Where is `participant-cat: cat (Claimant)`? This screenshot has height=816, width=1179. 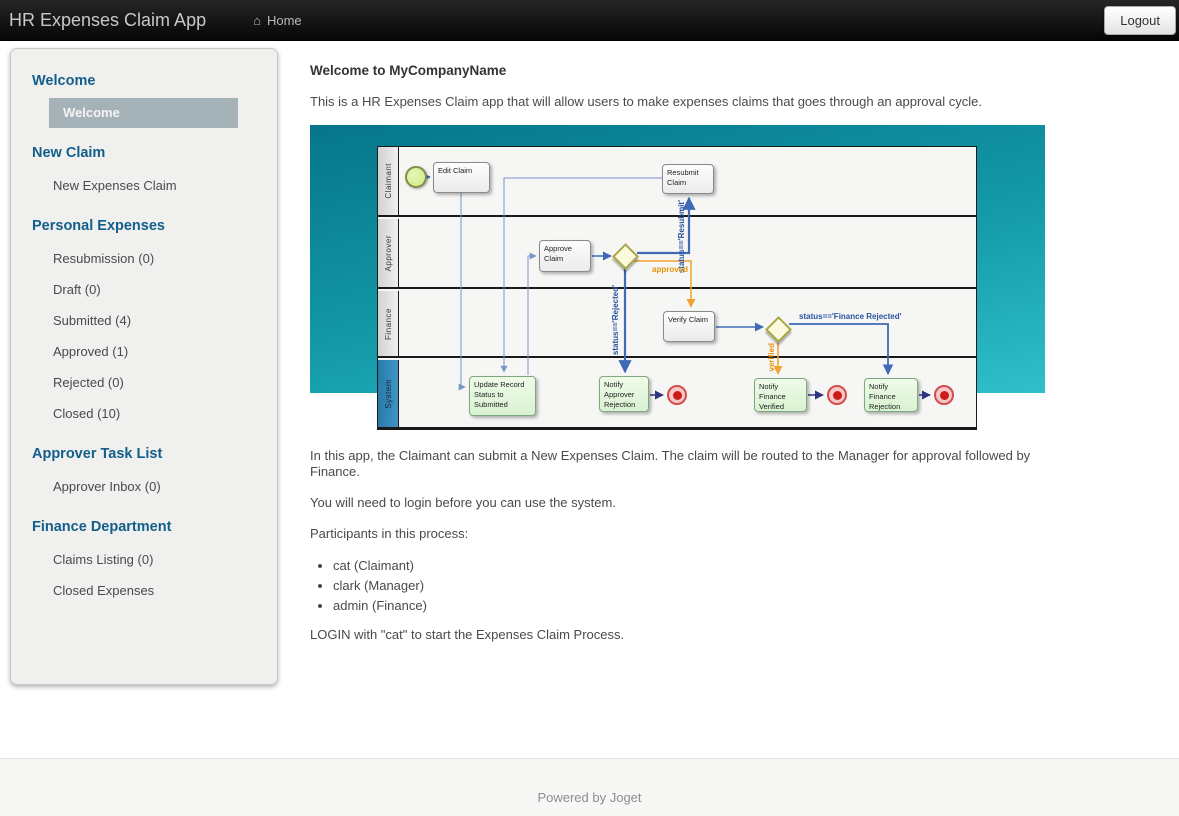 participant-cat: cat (Claimant) is located at coordinates (689, 565).